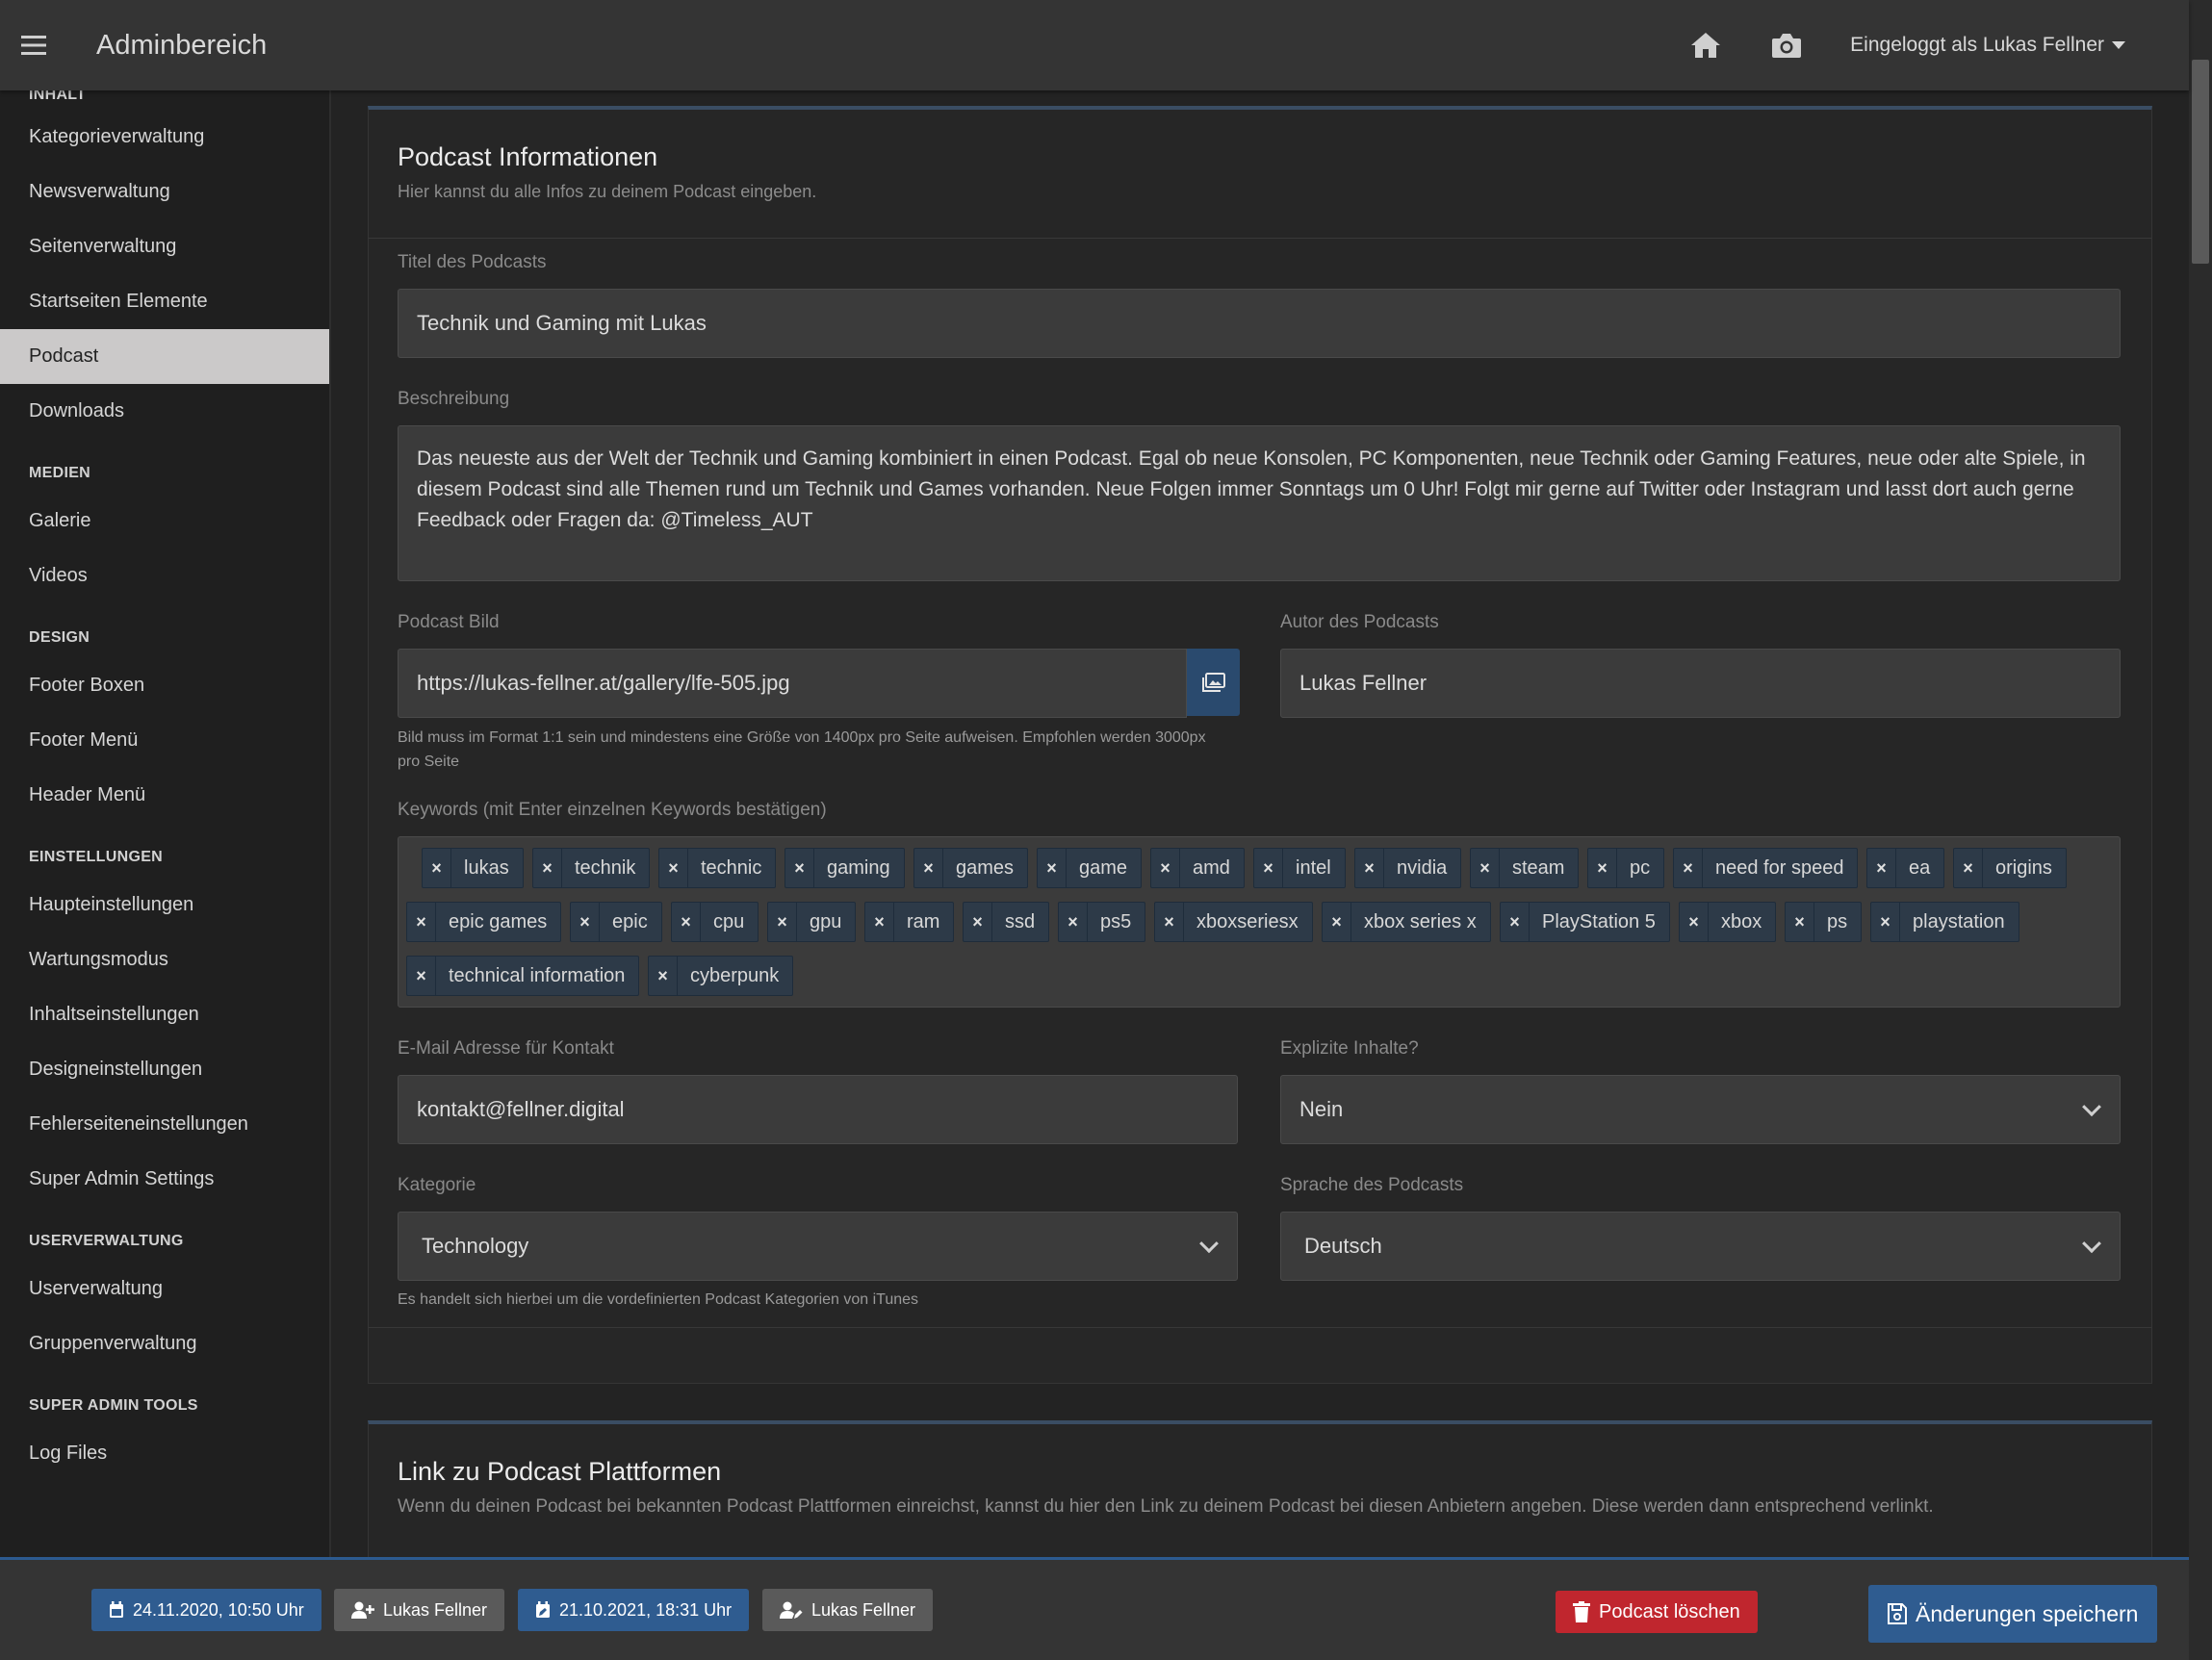 This screenshot has width=2212, height=1660. I want to click on user-menu-dropdown: Eingeloggt als Lukas Fellner, so click(1987, 45).